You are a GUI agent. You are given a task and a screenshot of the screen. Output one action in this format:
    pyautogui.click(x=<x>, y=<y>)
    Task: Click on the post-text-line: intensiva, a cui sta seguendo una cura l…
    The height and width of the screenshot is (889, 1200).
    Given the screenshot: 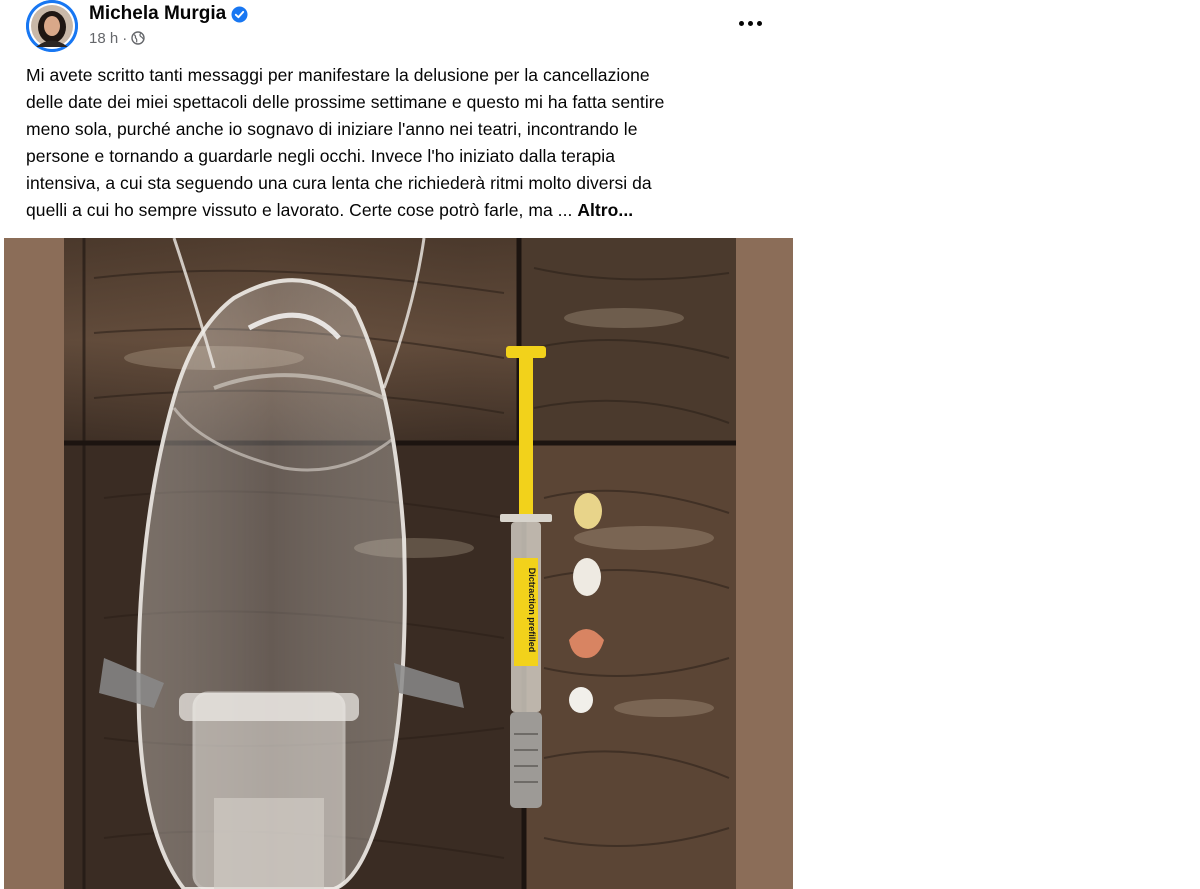 What is the action you would take?
    pyautogui.click(x=339, y=183)
    